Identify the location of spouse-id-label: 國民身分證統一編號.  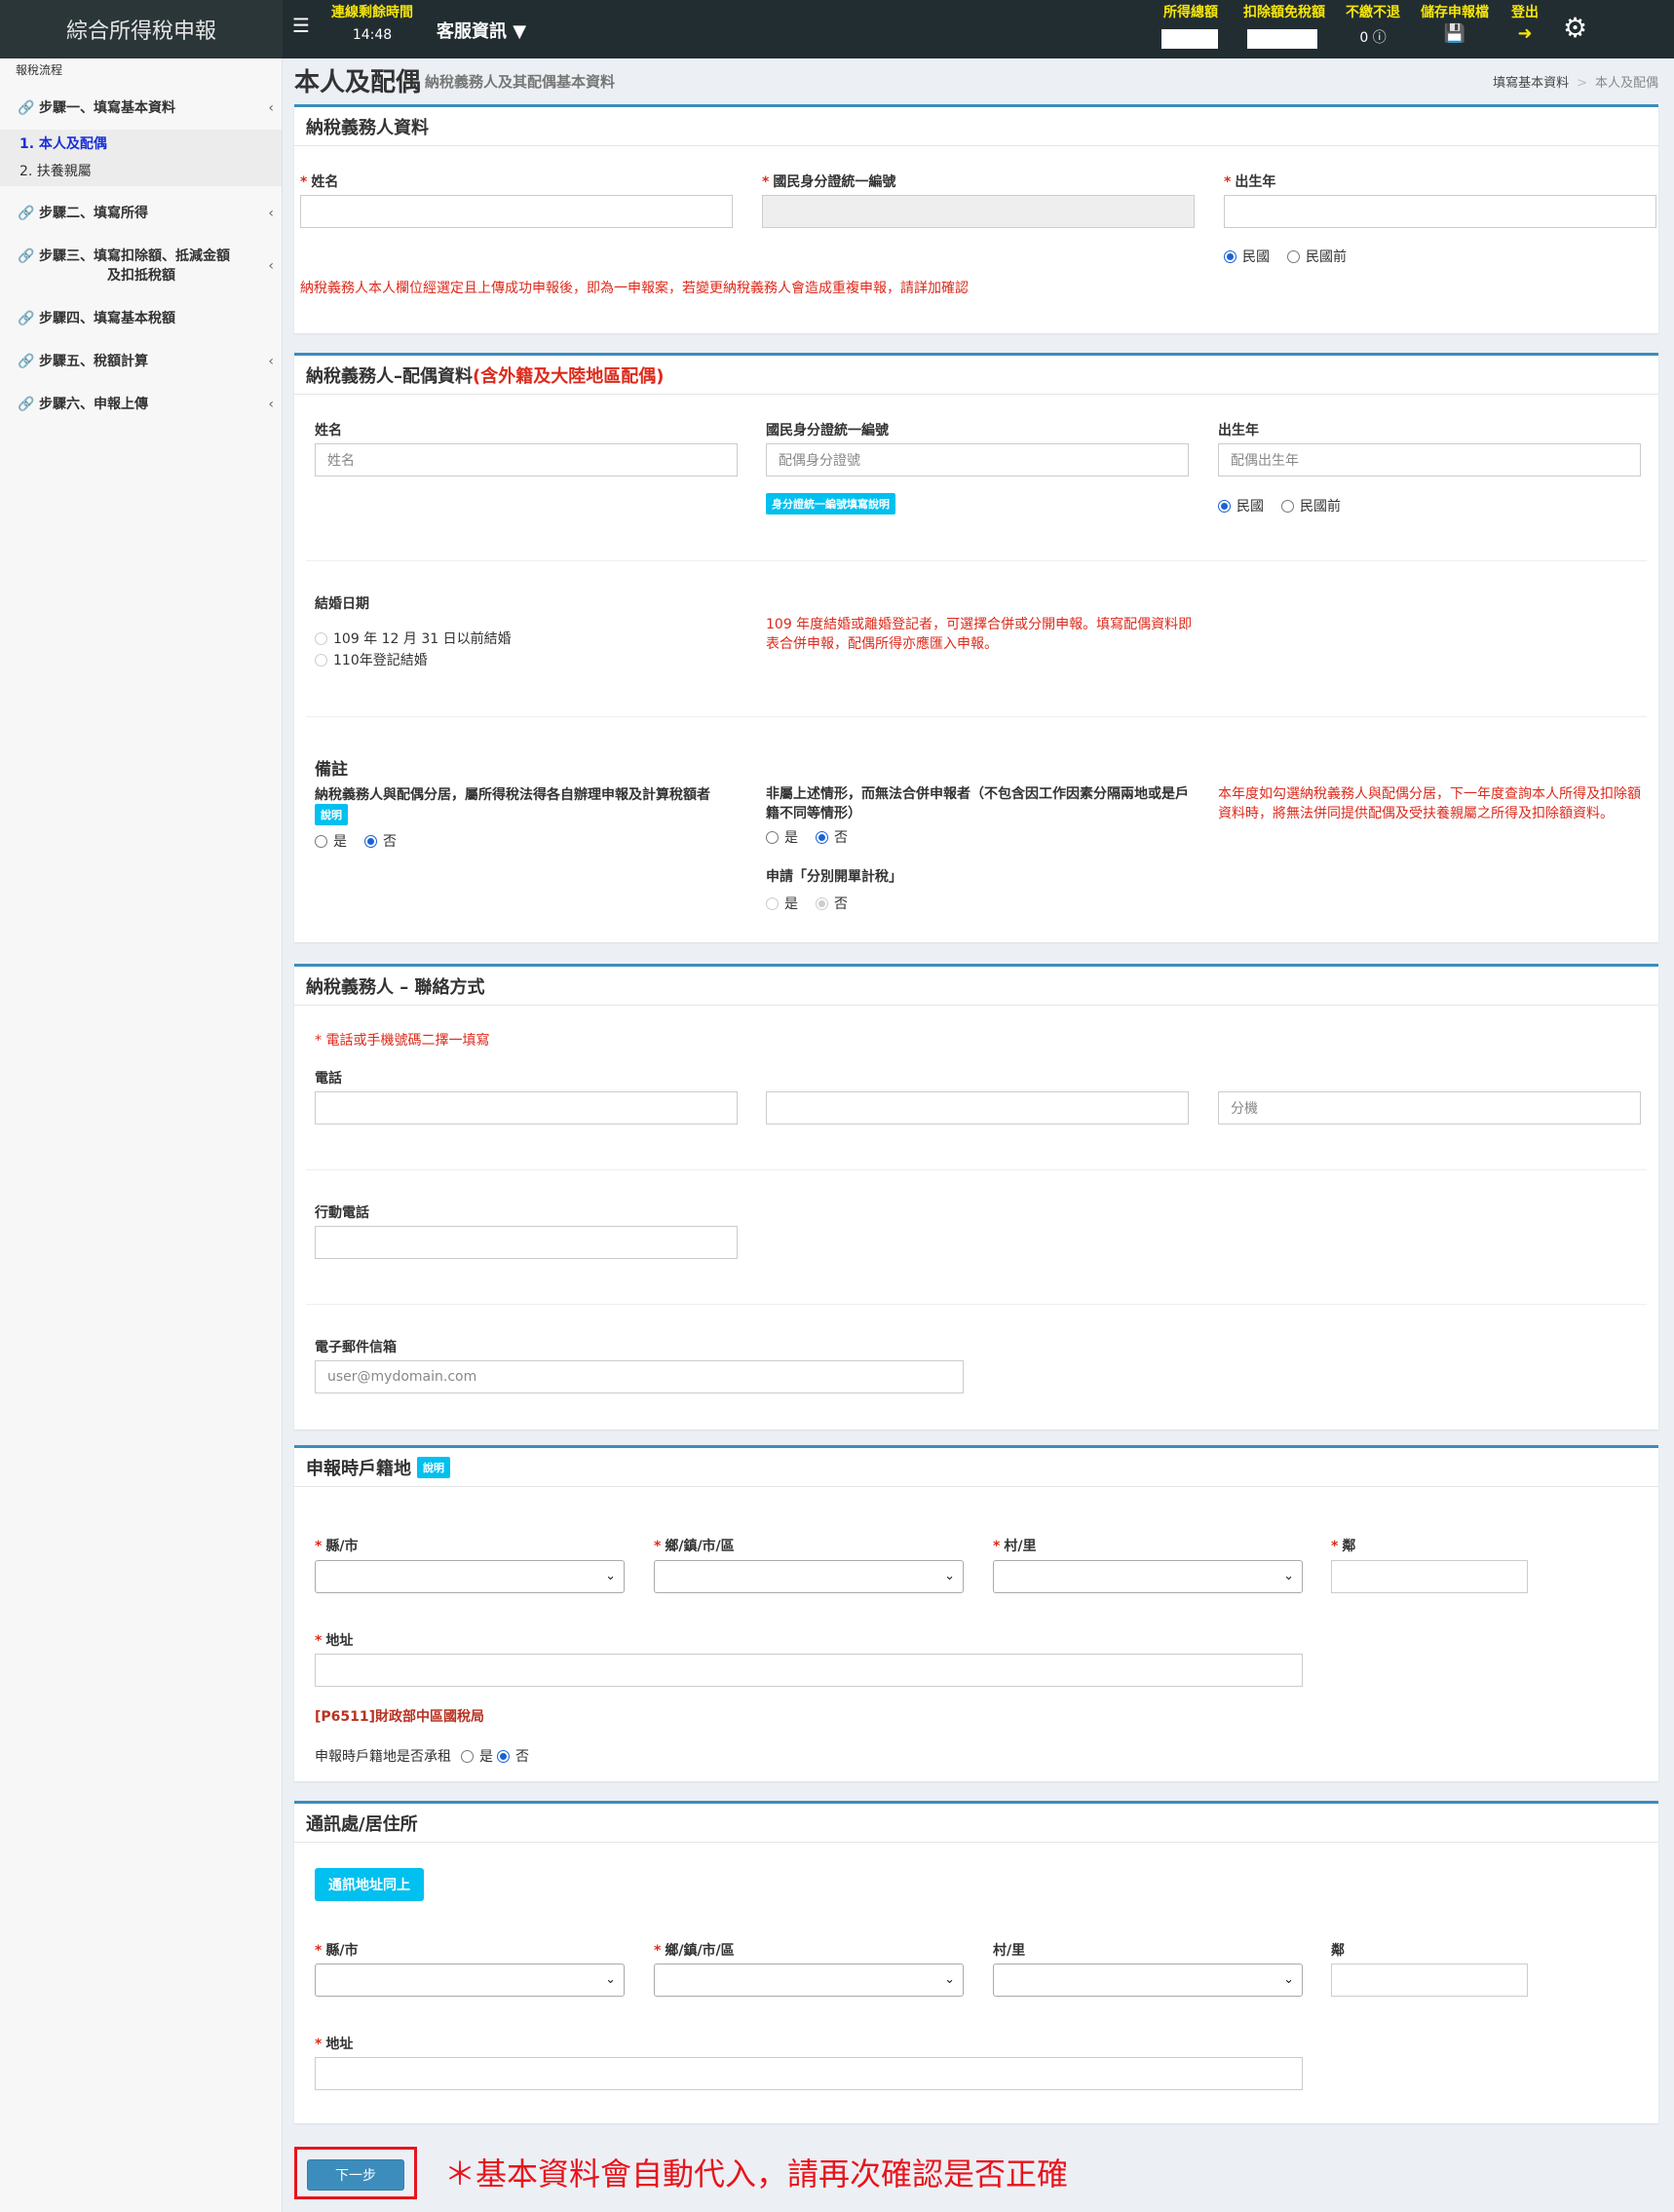
(827, 431).